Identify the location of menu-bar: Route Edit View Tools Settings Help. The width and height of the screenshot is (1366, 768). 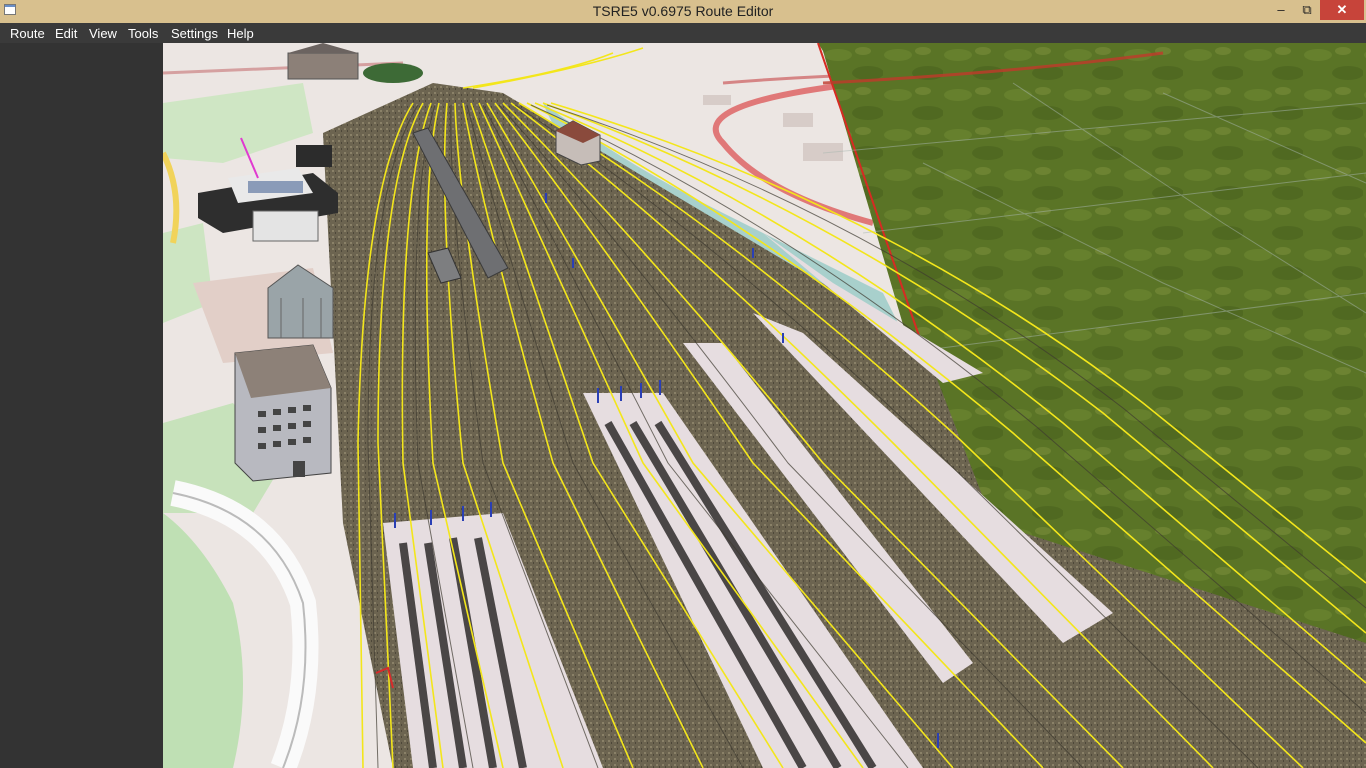
(683, 33).